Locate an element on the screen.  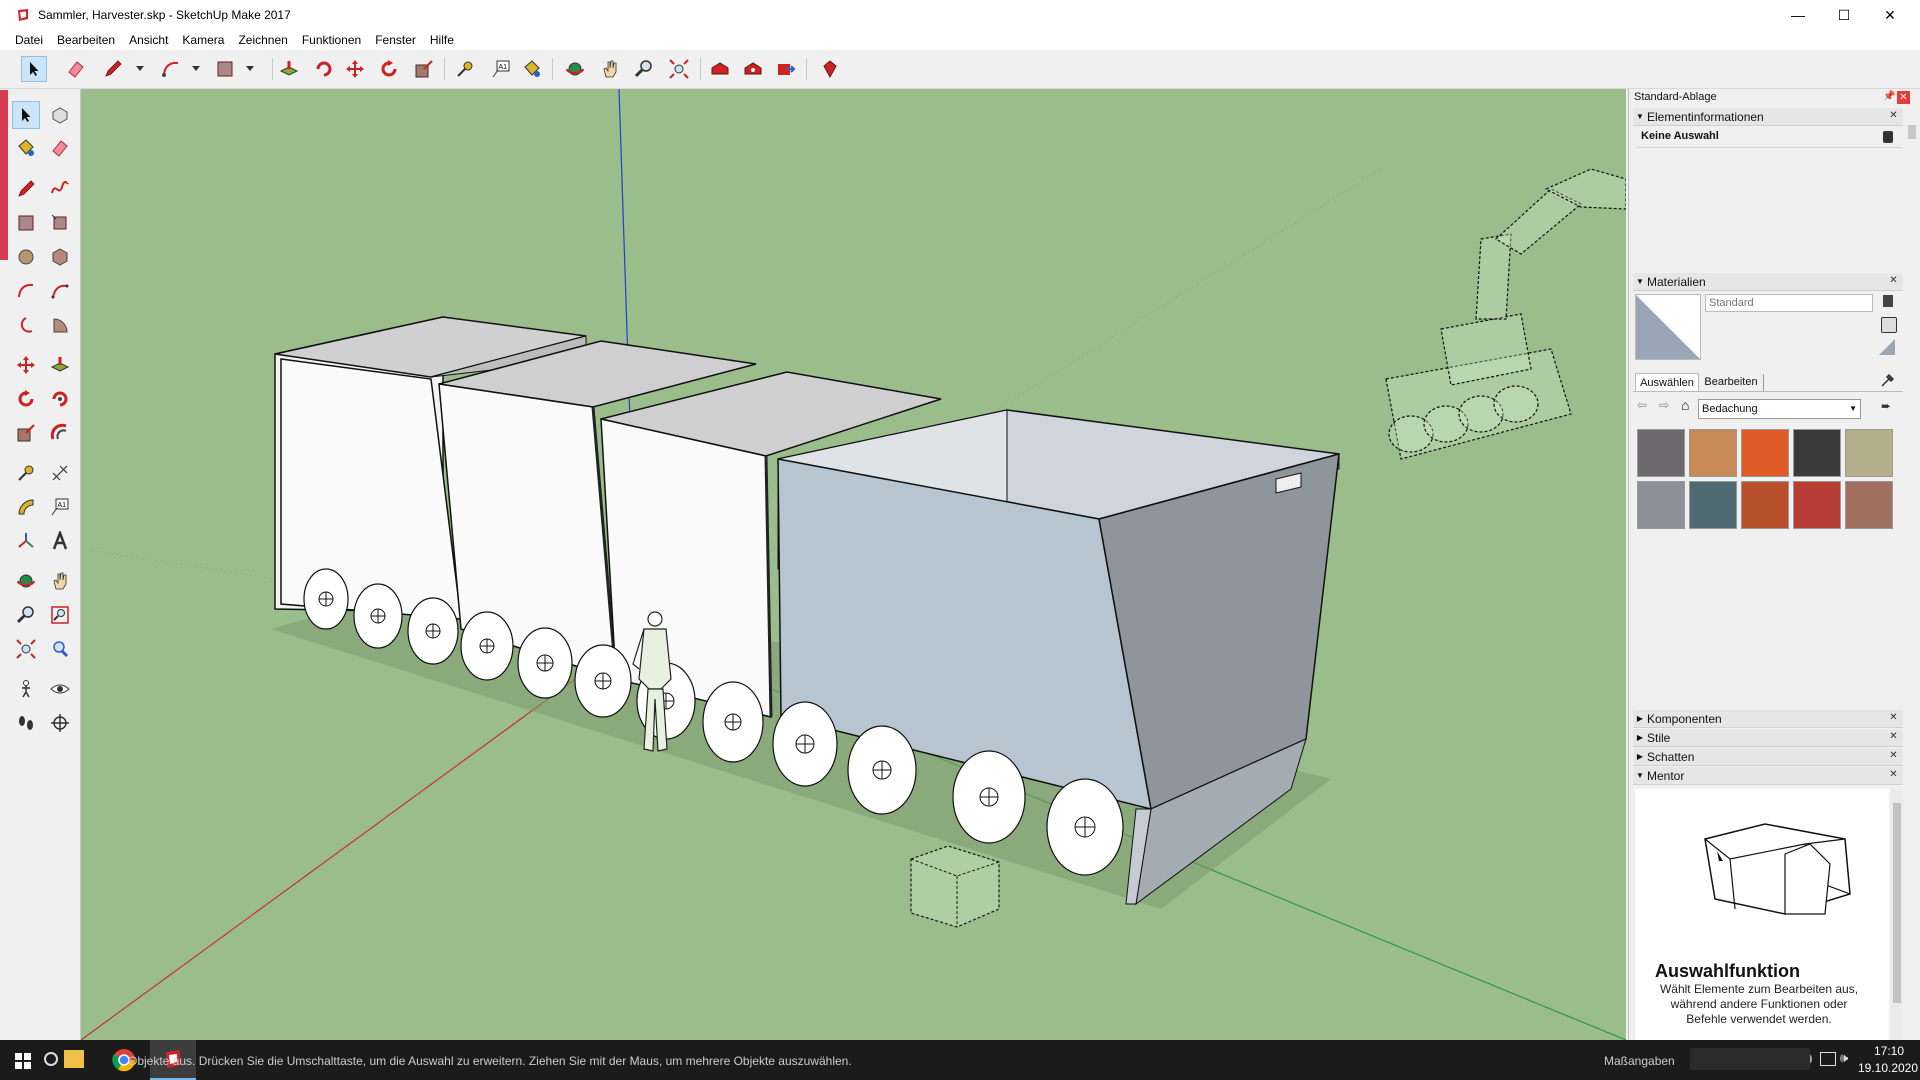
palette-freehand-tool is located at coordinates (60, 189).